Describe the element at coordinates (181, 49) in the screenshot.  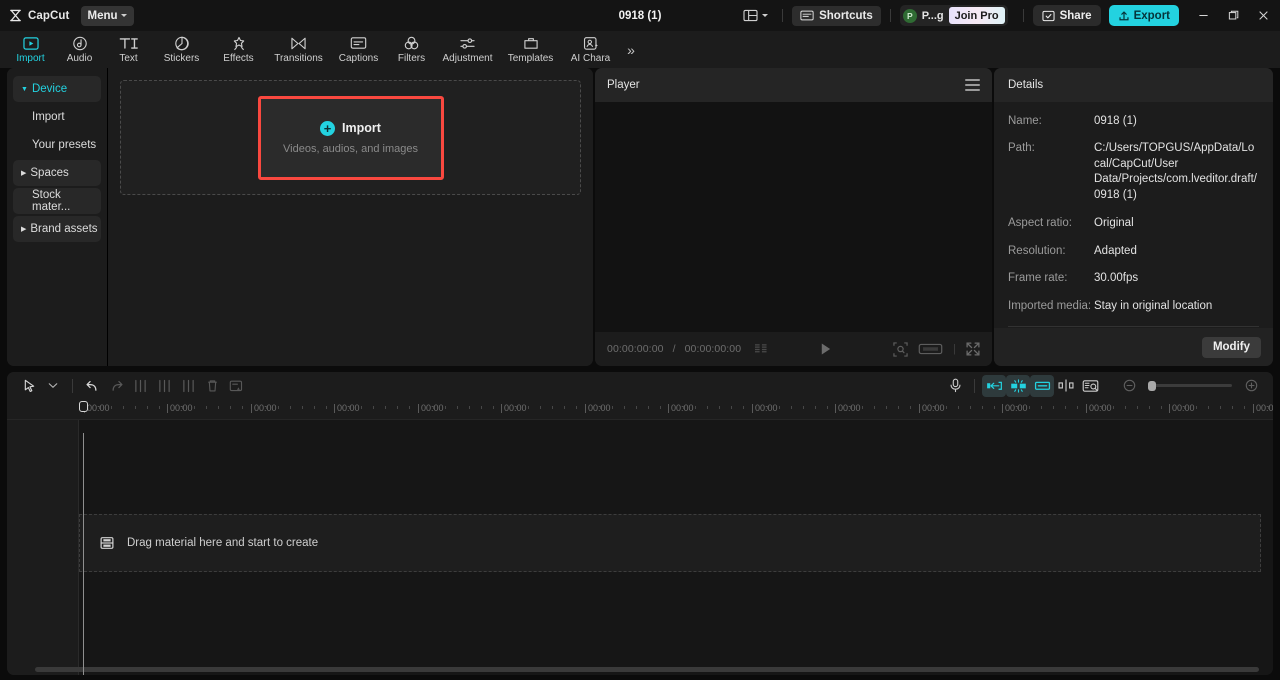
I see `tab-stickers: Stickers` at that location.